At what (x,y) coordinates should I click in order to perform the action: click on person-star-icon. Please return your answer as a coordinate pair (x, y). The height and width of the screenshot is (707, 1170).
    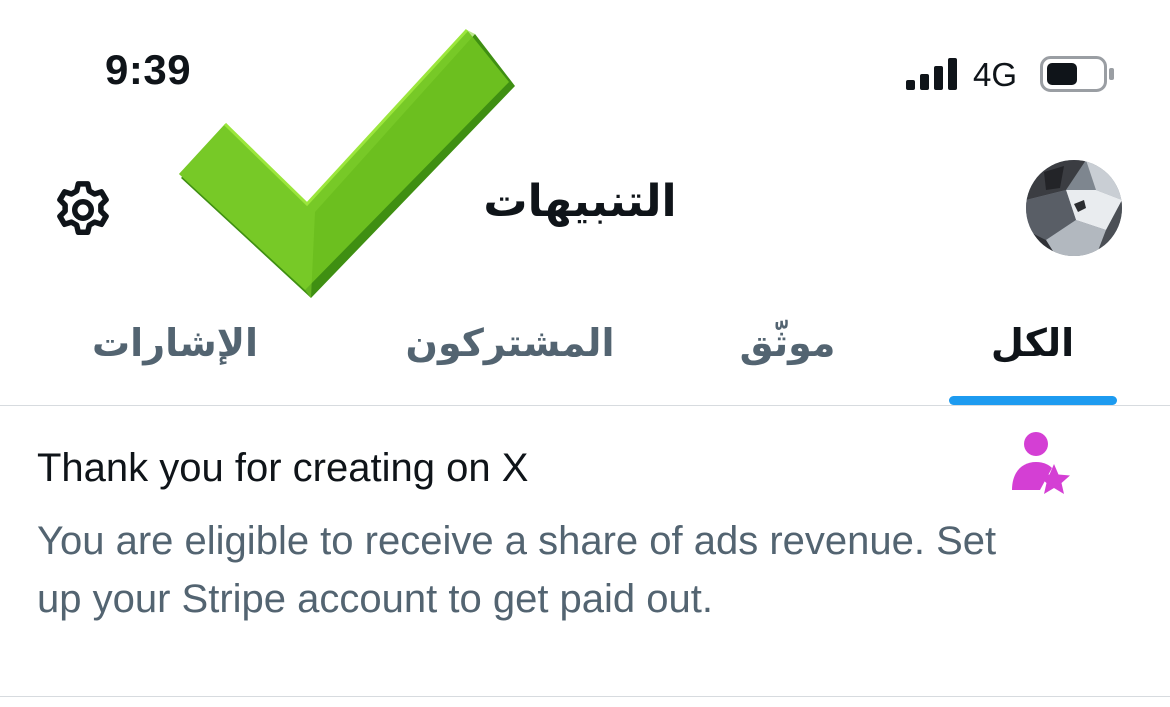
    Looking at the image, I should click on (1041, 463).